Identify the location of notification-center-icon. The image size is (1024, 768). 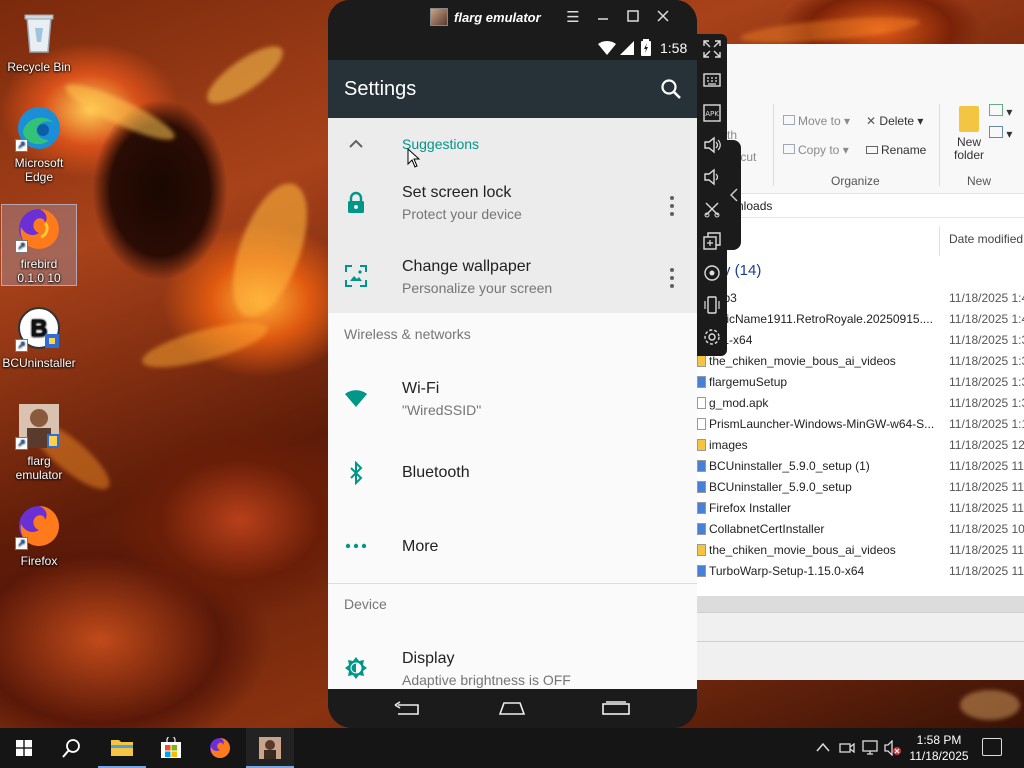
(992, 747).